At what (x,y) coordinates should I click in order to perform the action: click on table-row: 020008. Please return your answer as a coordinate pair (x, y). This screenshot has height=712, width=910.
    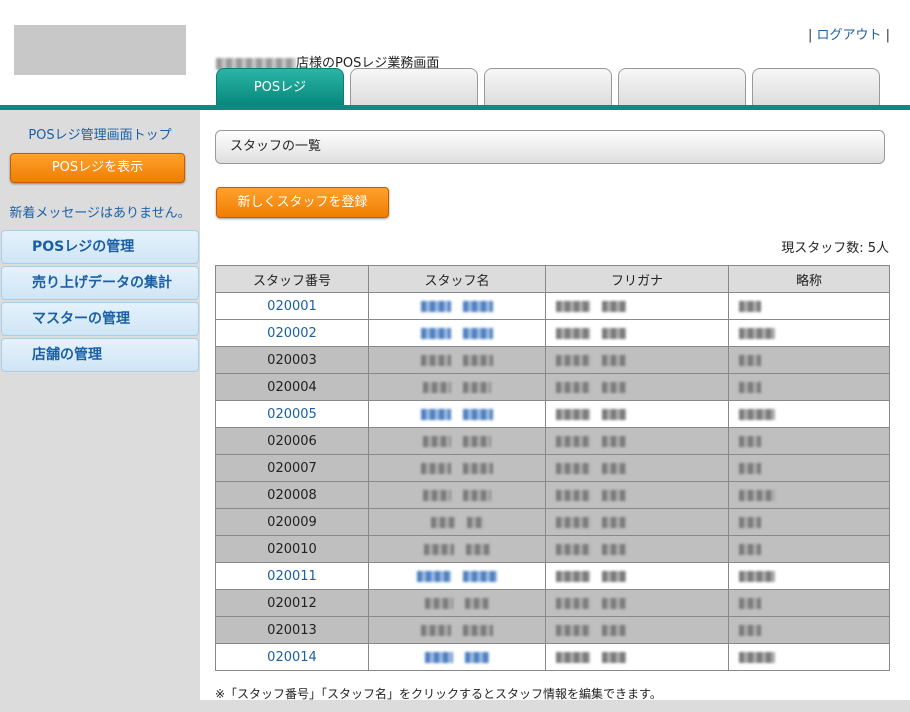
    Looking at the image, I should click on (552, 495).